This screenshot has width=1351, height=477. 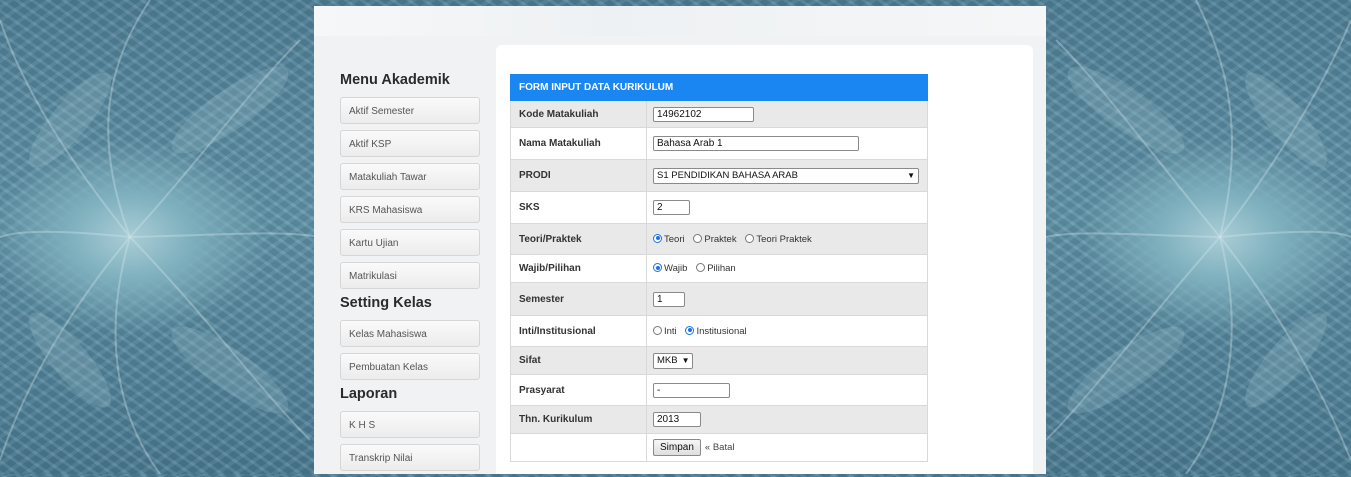 What do you see at coordinates (657, 238) in the screenshot?
I see `radio-teori` at bounding box center [657, 238].